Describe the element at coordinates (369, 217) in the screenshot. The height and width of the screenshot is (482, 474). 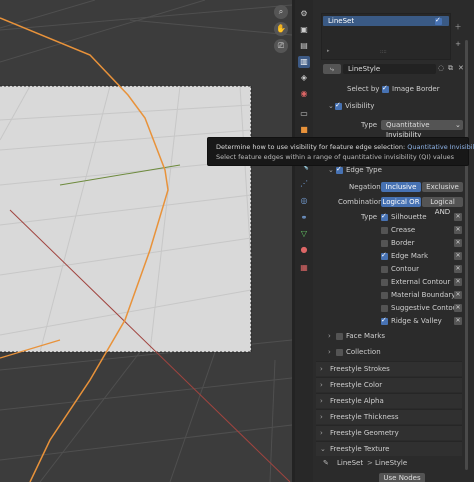
I see `edge-types-label: Type` at that location.